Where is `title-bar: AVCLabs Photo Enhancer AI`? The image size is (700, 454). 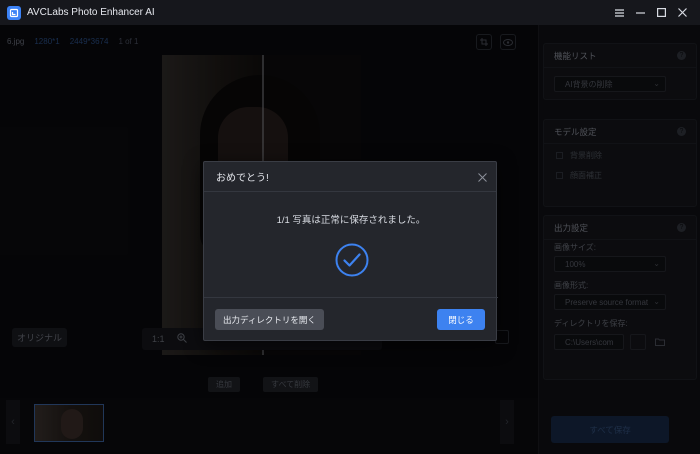
title-bar: AVCLabs Photo Enhancer AI is located at coordinates (350, 12).